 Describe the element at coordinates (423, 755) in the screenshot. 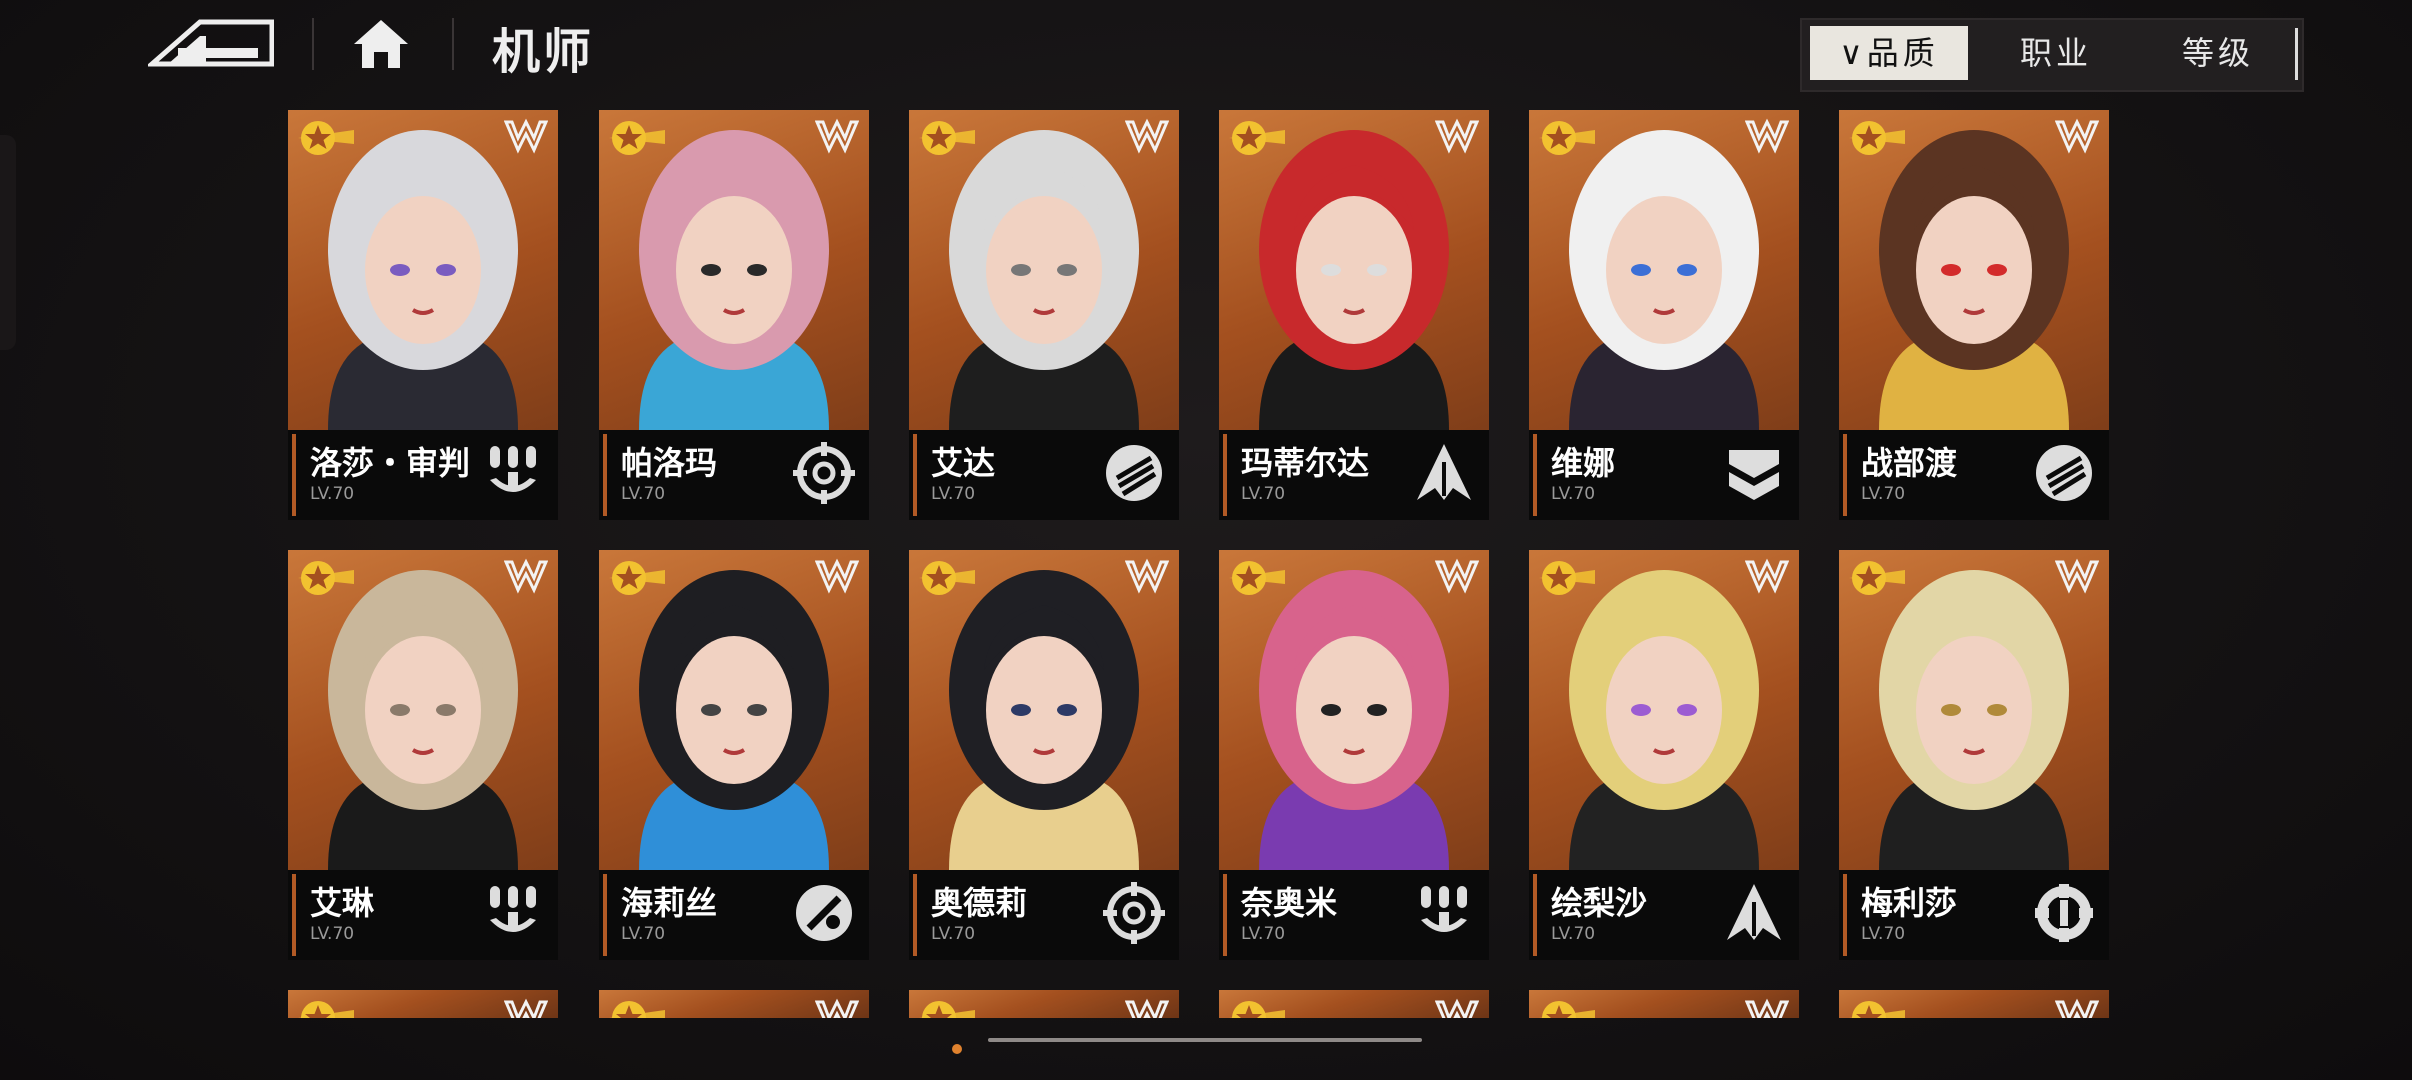

I see `pilot-card: 艾琳 LV.70` at that location.